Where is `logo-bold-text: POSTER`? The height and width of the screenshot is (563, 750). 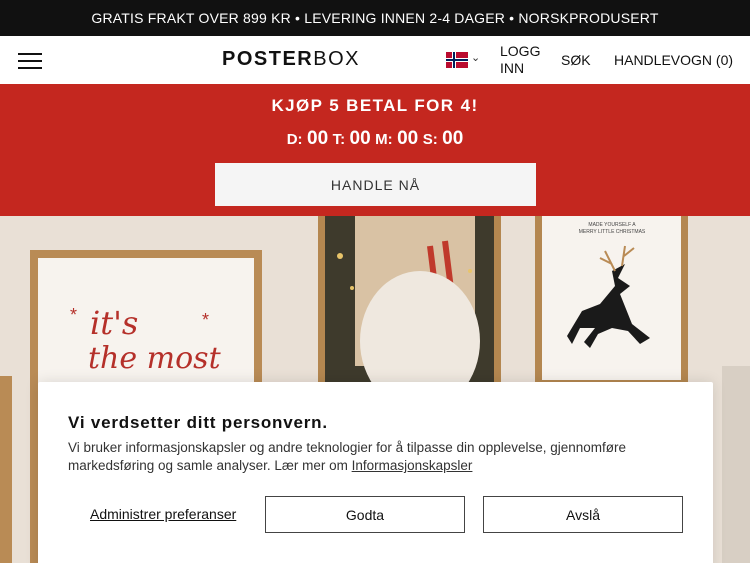
logo-bold-text: POSTER is located at coordinates (268, 59).